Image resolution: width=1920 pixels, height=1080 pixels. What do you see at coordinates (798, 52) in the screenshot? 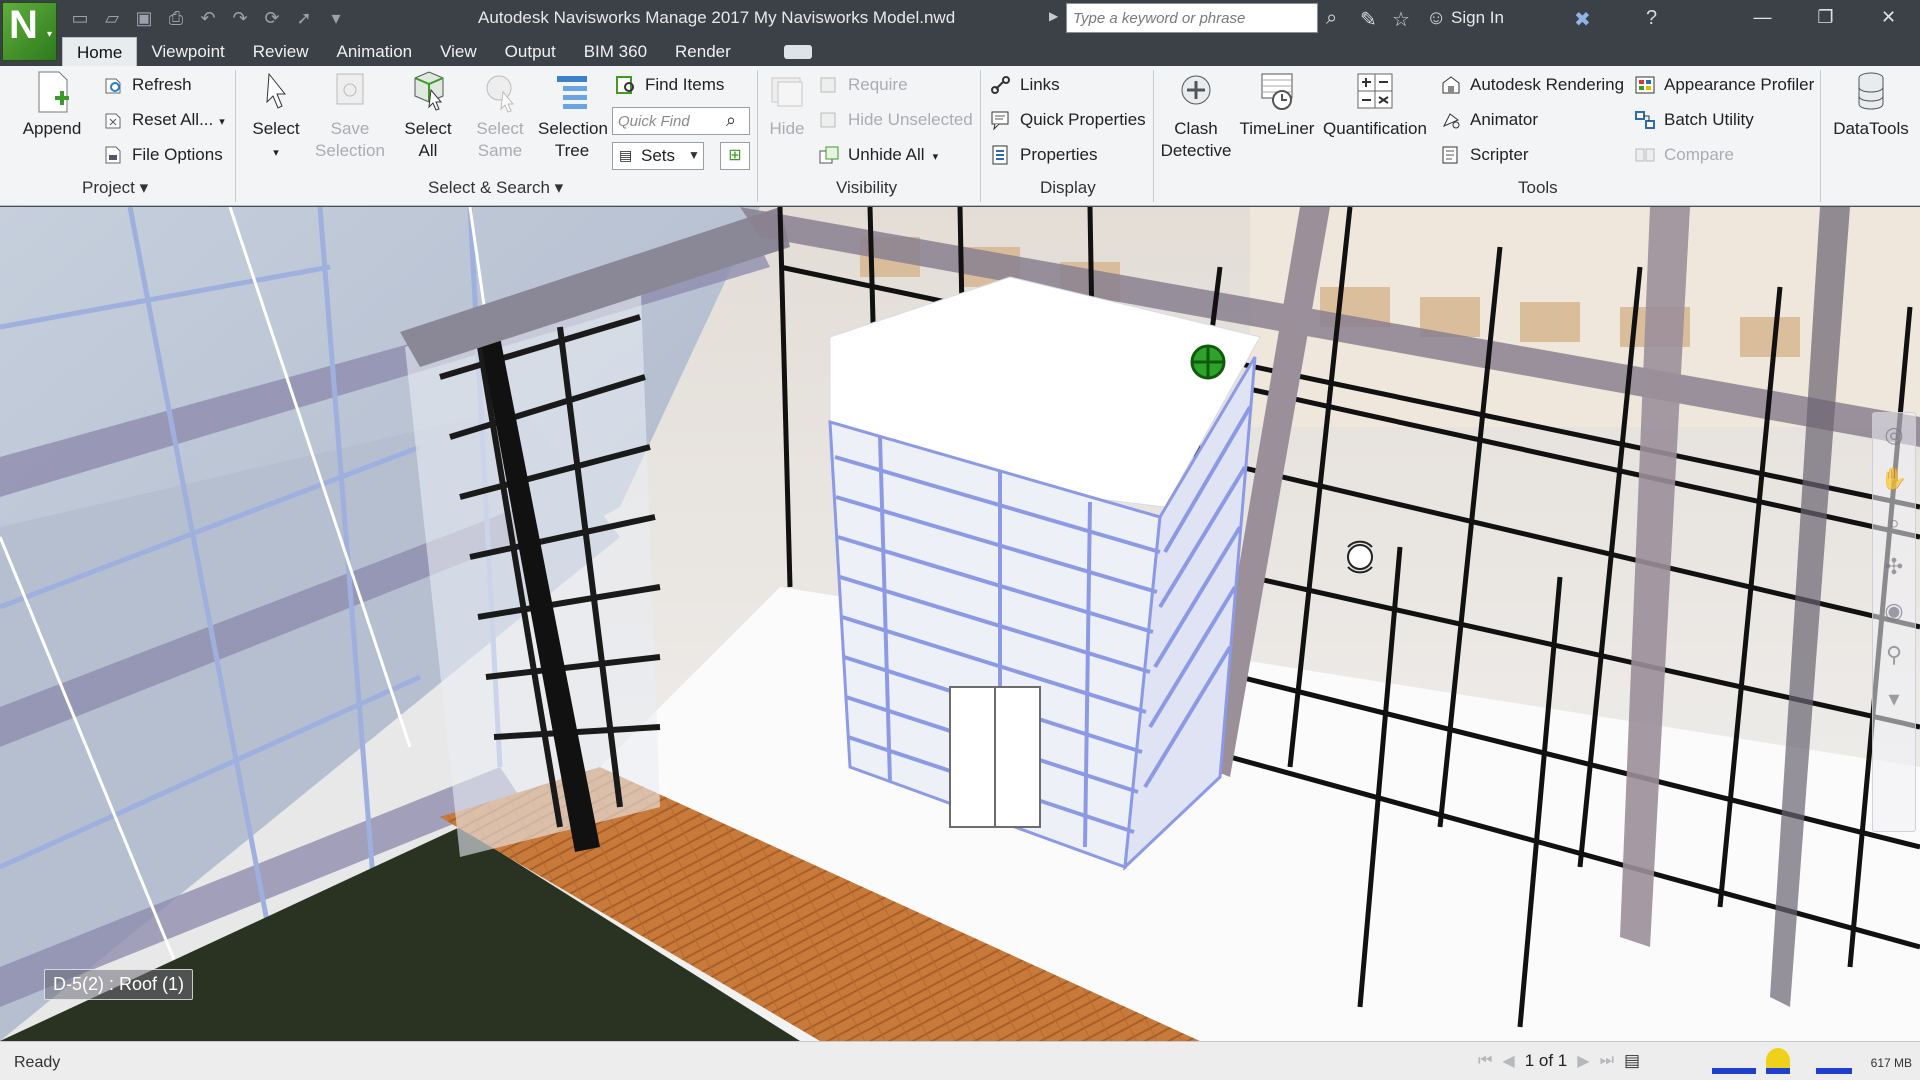
I see `ribbon-minimize-toggle` at bounding box center [798, 52].